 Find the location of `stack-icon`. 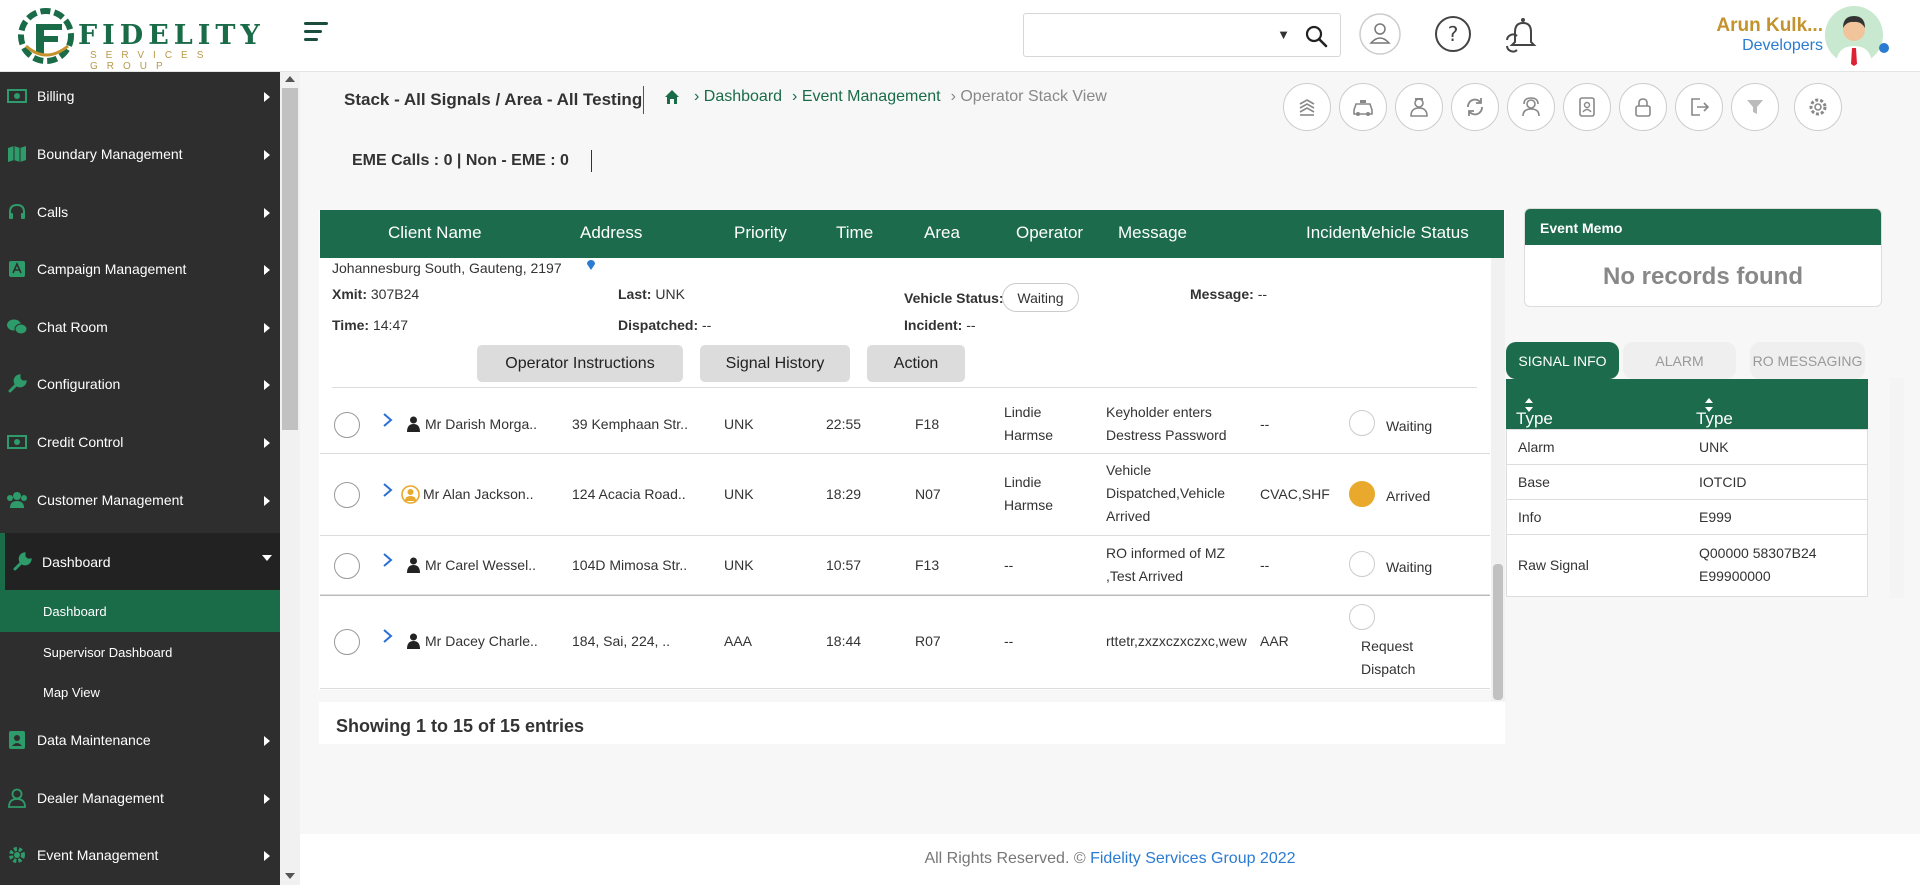

stack-icon is located at coordinates (1307, 107).